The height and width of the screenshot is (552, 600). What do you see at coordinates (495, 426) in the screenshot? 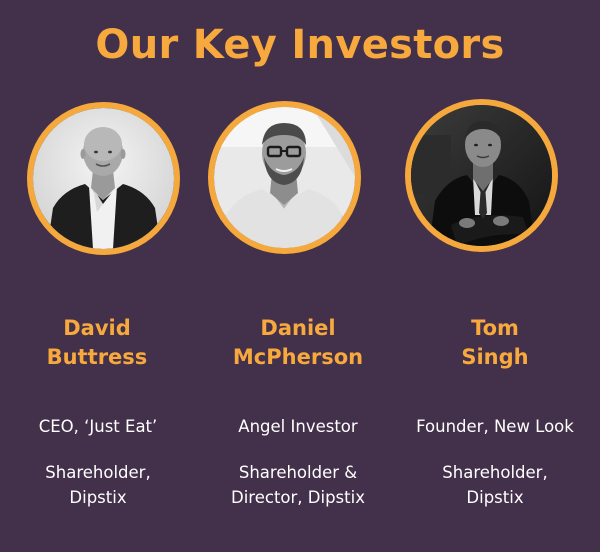
I see `investor-role: Founder, New Look` at bounding box center [495, 426].